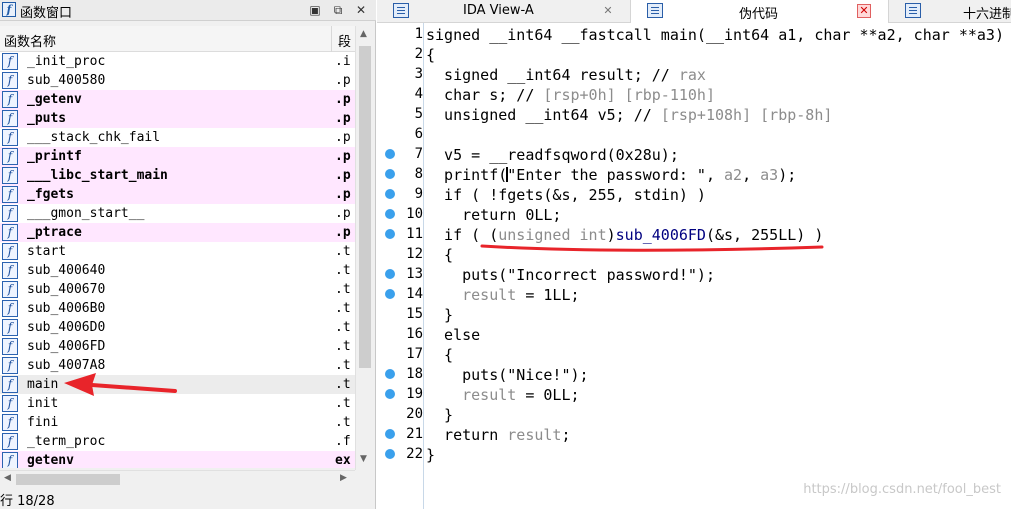 The image size is (1011, 509). I want to click on scroll-right-icon: ▶, so click(343, 478).